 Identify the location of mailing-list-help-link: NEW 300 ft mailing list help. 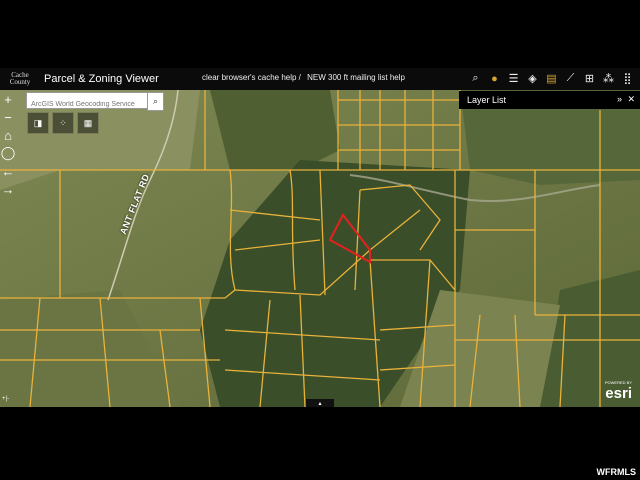
(356, 77).